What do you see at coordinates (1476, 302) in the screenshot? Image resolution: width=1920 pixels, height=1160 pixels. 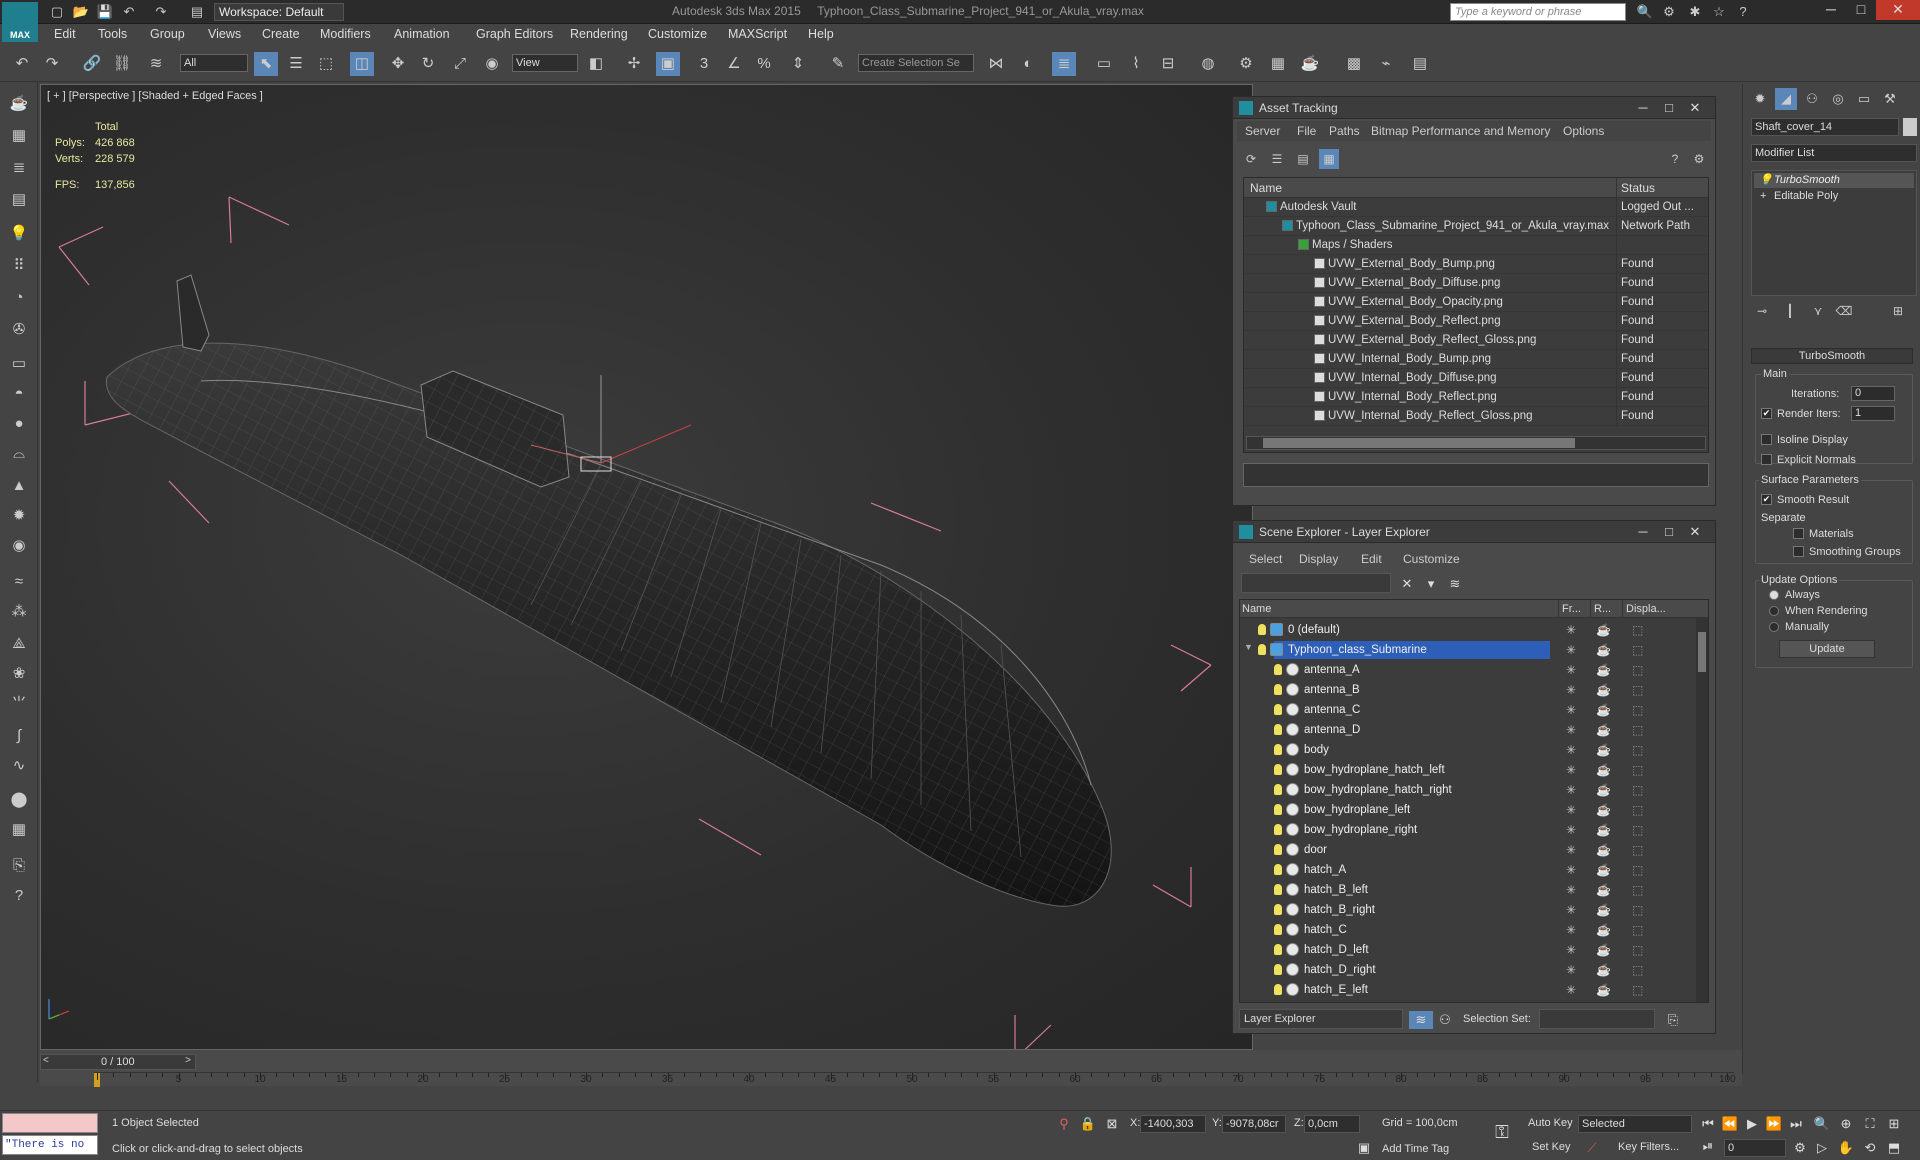 I see `asset-row: UVW_External_Body_Opacity.png Found` at bounding box center [1476, 302].